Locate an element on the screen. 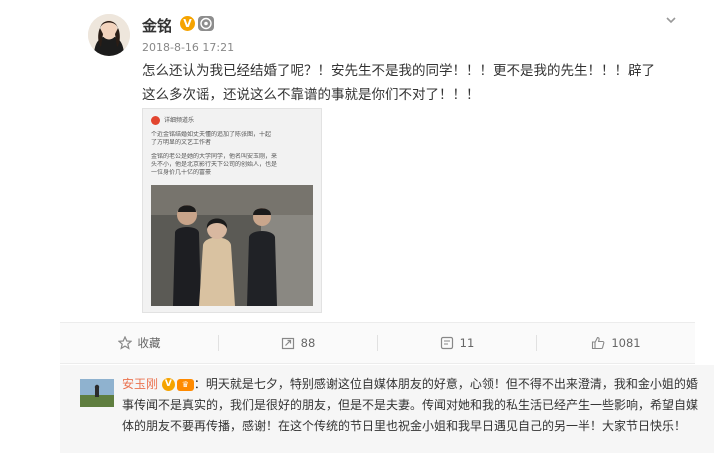 Image resolution: width=714 pixels, height=453 pixels. embed-line: 金铭的老公是她的大学同学，他名叫安玉刚，来 is located at coordinates (214, 156).